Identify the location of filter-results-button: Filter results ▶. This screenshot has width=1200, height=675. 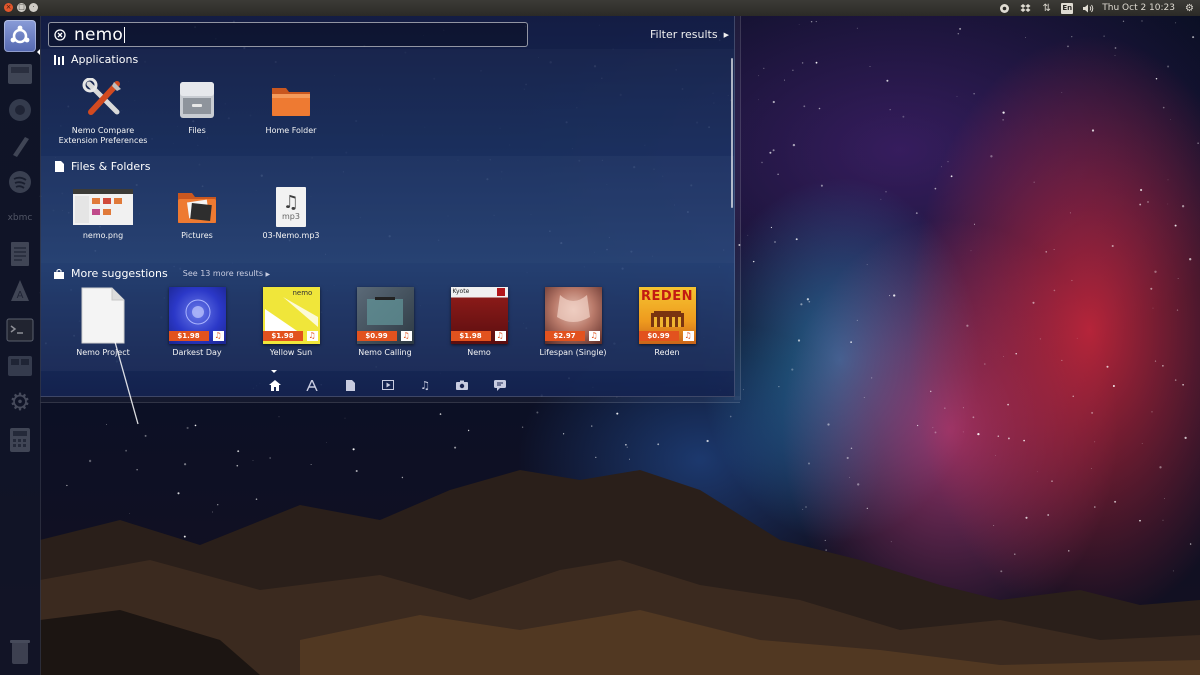
(689, 34).